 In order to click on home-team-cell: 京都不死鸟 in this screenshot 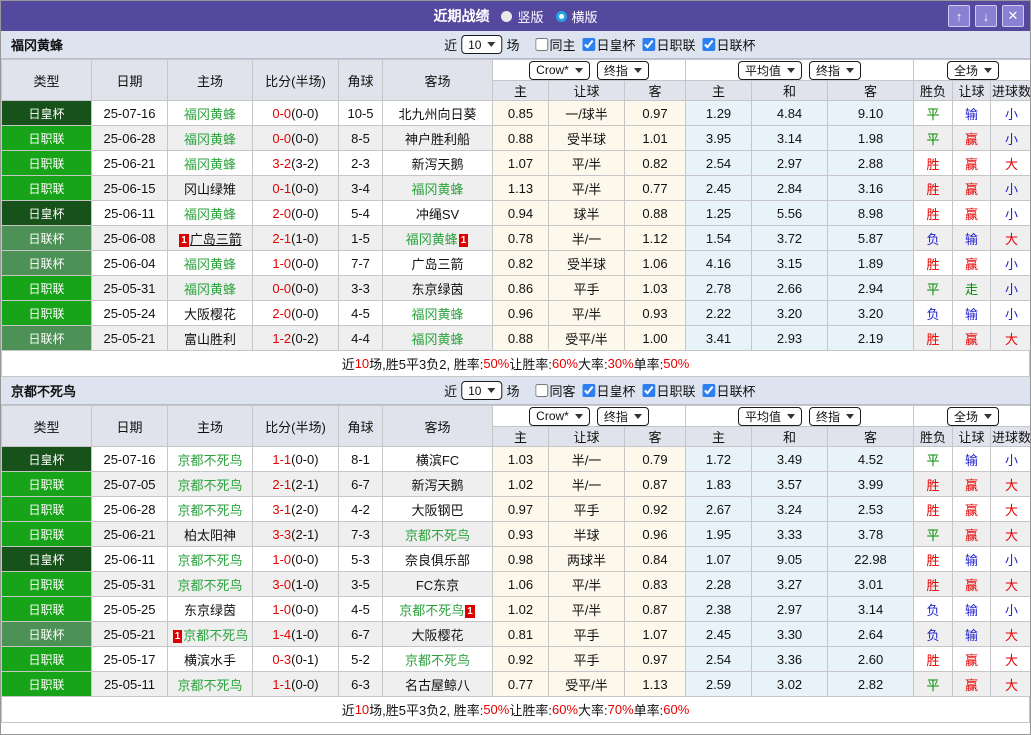, I will do `click(210, 509)`.